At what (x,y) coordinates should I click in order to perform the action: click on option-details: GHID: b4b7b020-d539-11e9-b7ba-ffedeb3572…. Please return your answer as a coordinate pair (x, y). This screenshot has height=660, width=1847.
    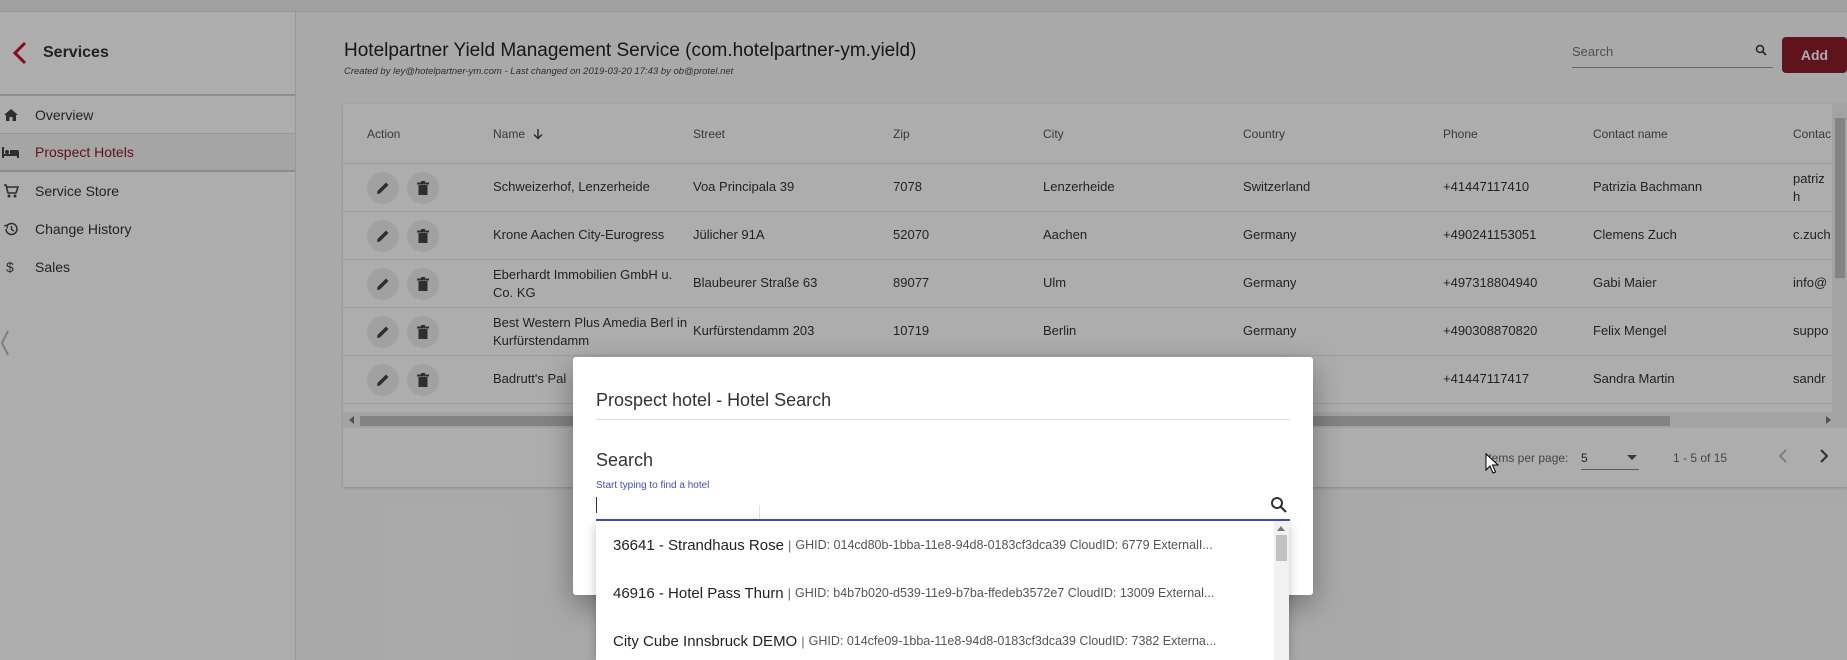
    Looking at the image, I should click on (1005, 593).